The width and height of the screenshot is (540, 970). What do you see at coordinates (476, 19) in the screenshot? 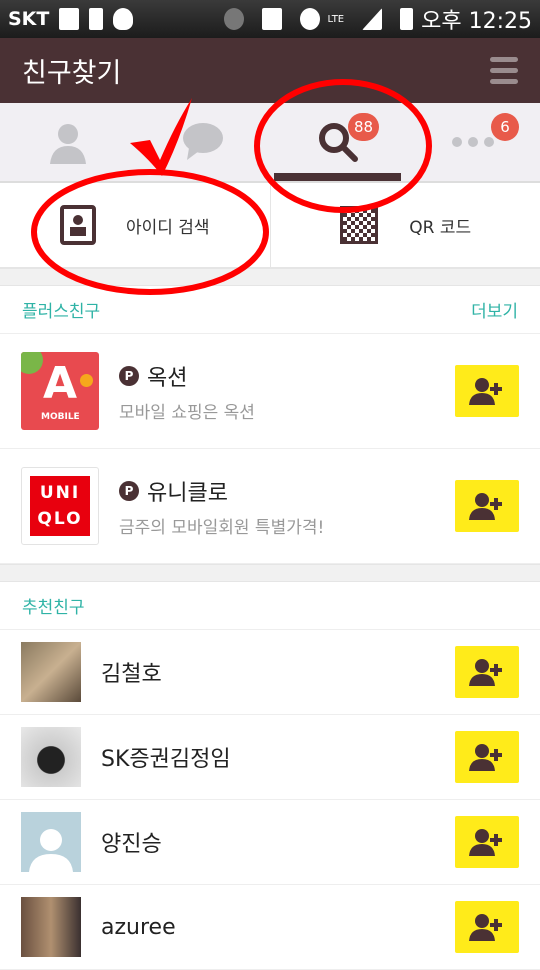
I see `clock: 오후 12:25` at bounding box center [476, 19].